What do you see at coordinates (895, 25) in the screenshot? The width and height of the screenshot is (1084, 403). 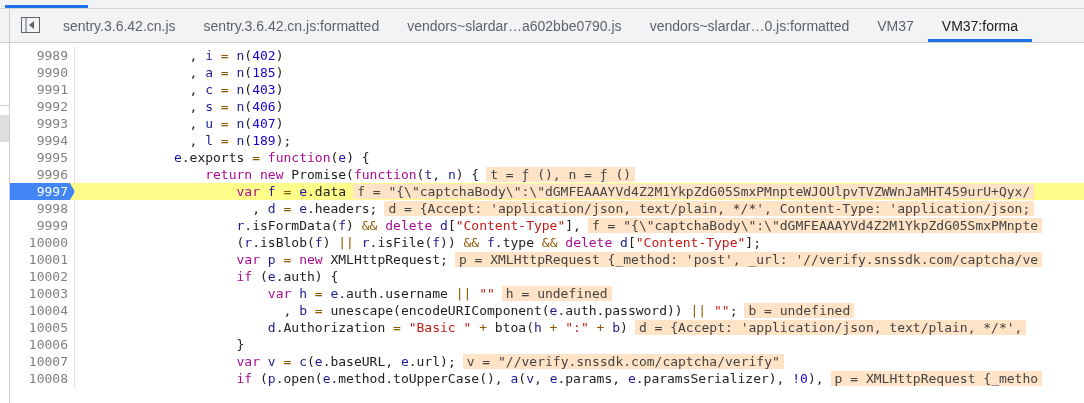 I see `file-tab: VM37` at bounding box center [895, 25].